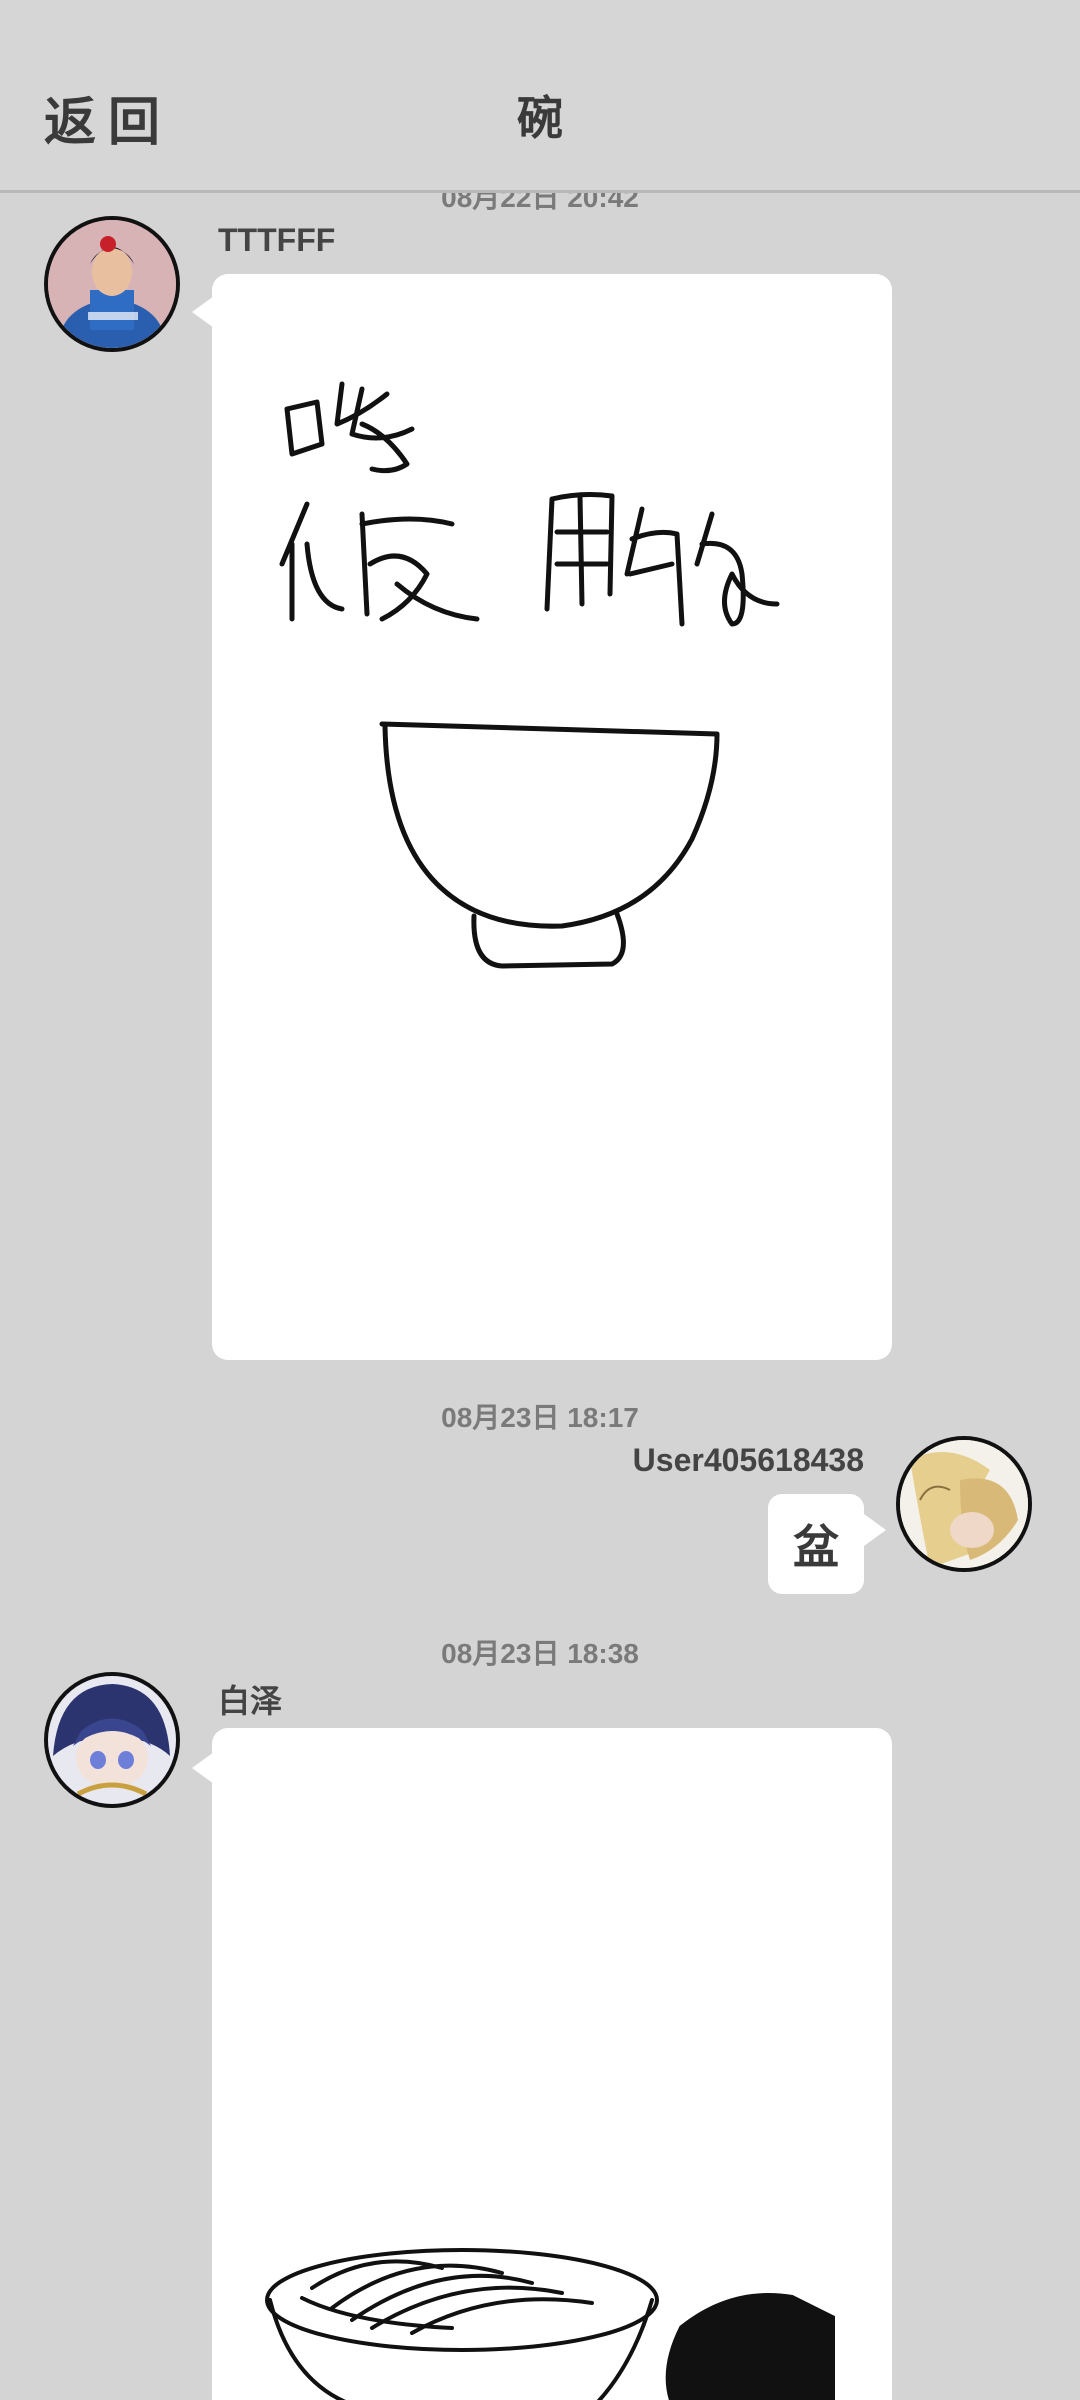 Image resolution: width=1080 pixels, height=2400 pixels. What do you see at coordinates (112, 284) in the screenshot?
I see `woman-cartoon-avatar-icon` at bounding box center [112, 284].